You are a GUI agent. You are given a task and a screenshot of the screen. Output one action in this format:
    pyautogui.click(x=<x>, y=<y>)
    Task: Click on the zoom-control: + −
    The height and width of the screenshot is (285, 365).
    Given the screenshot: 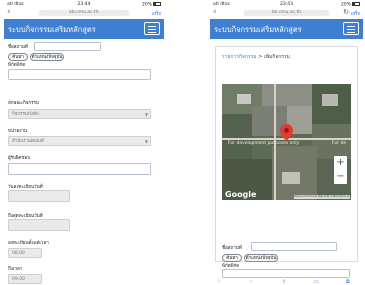 What is the action you would take?
    pyautogui.click(x=340, y=170)
    